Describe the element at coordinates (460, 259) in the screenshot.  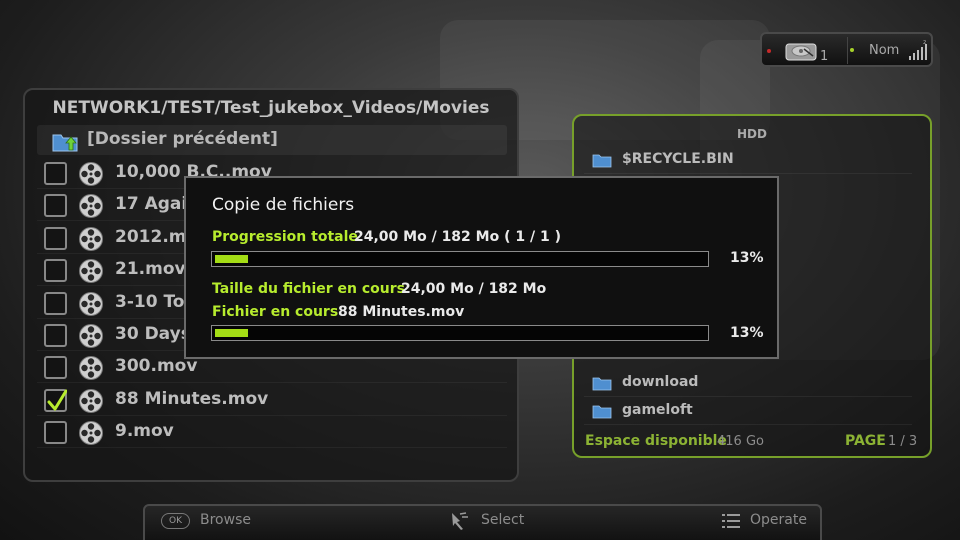
I see `total-progress-bar` at that location.